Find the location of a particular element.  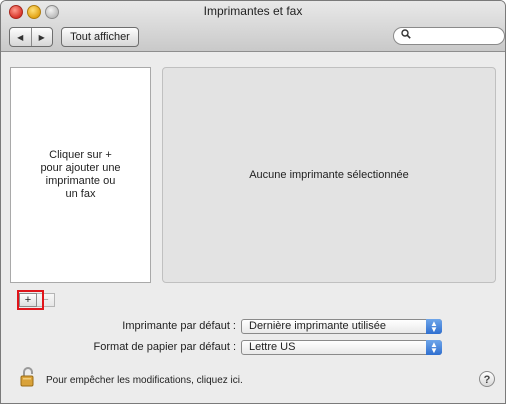

default-printer-label: Imprimante par défaut : is located at coordinates (179, 326).